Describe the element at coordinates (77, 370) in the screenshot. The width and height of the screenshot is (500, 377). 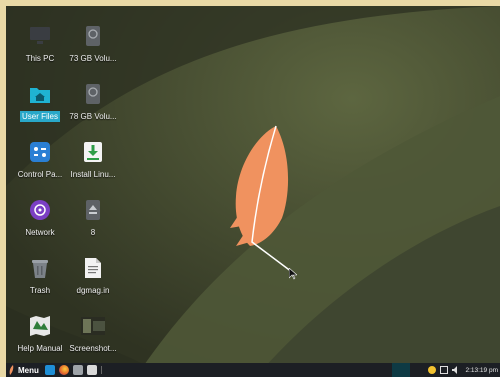
I see `file-manager-icon` at that location.